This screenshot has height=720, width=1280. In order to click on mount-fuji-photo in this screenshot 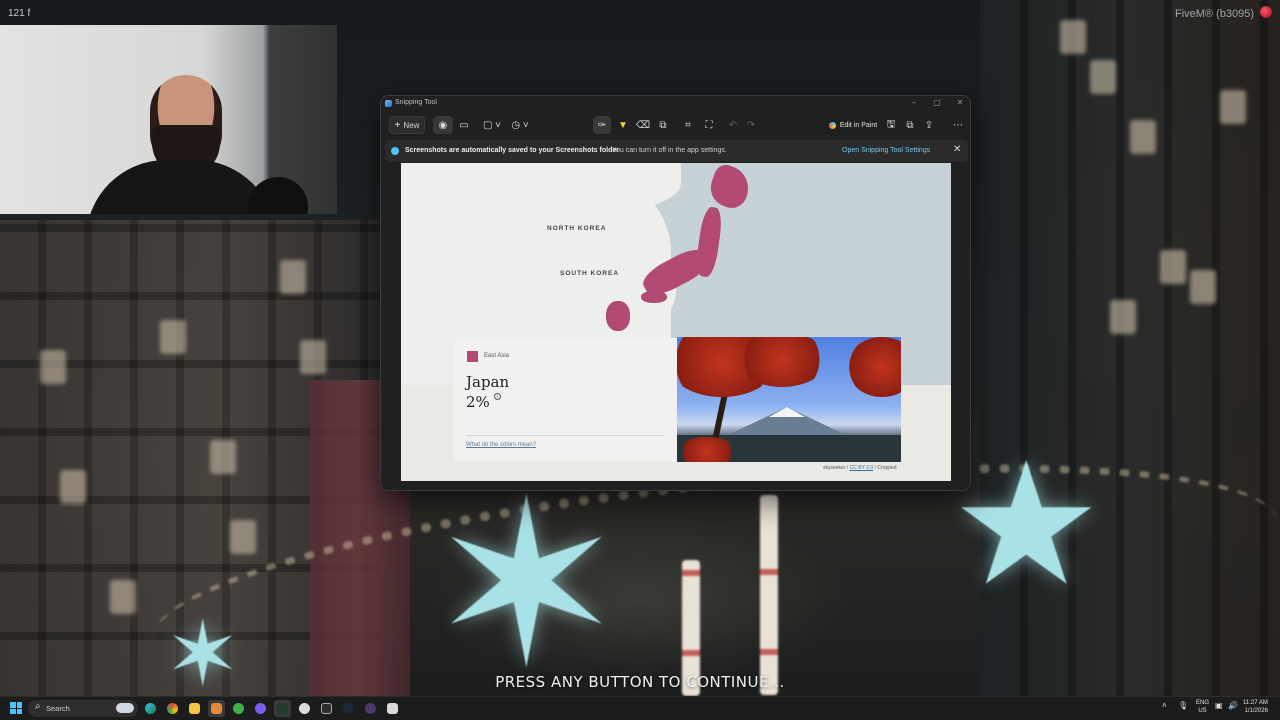, I will do `click(789, 399)`.